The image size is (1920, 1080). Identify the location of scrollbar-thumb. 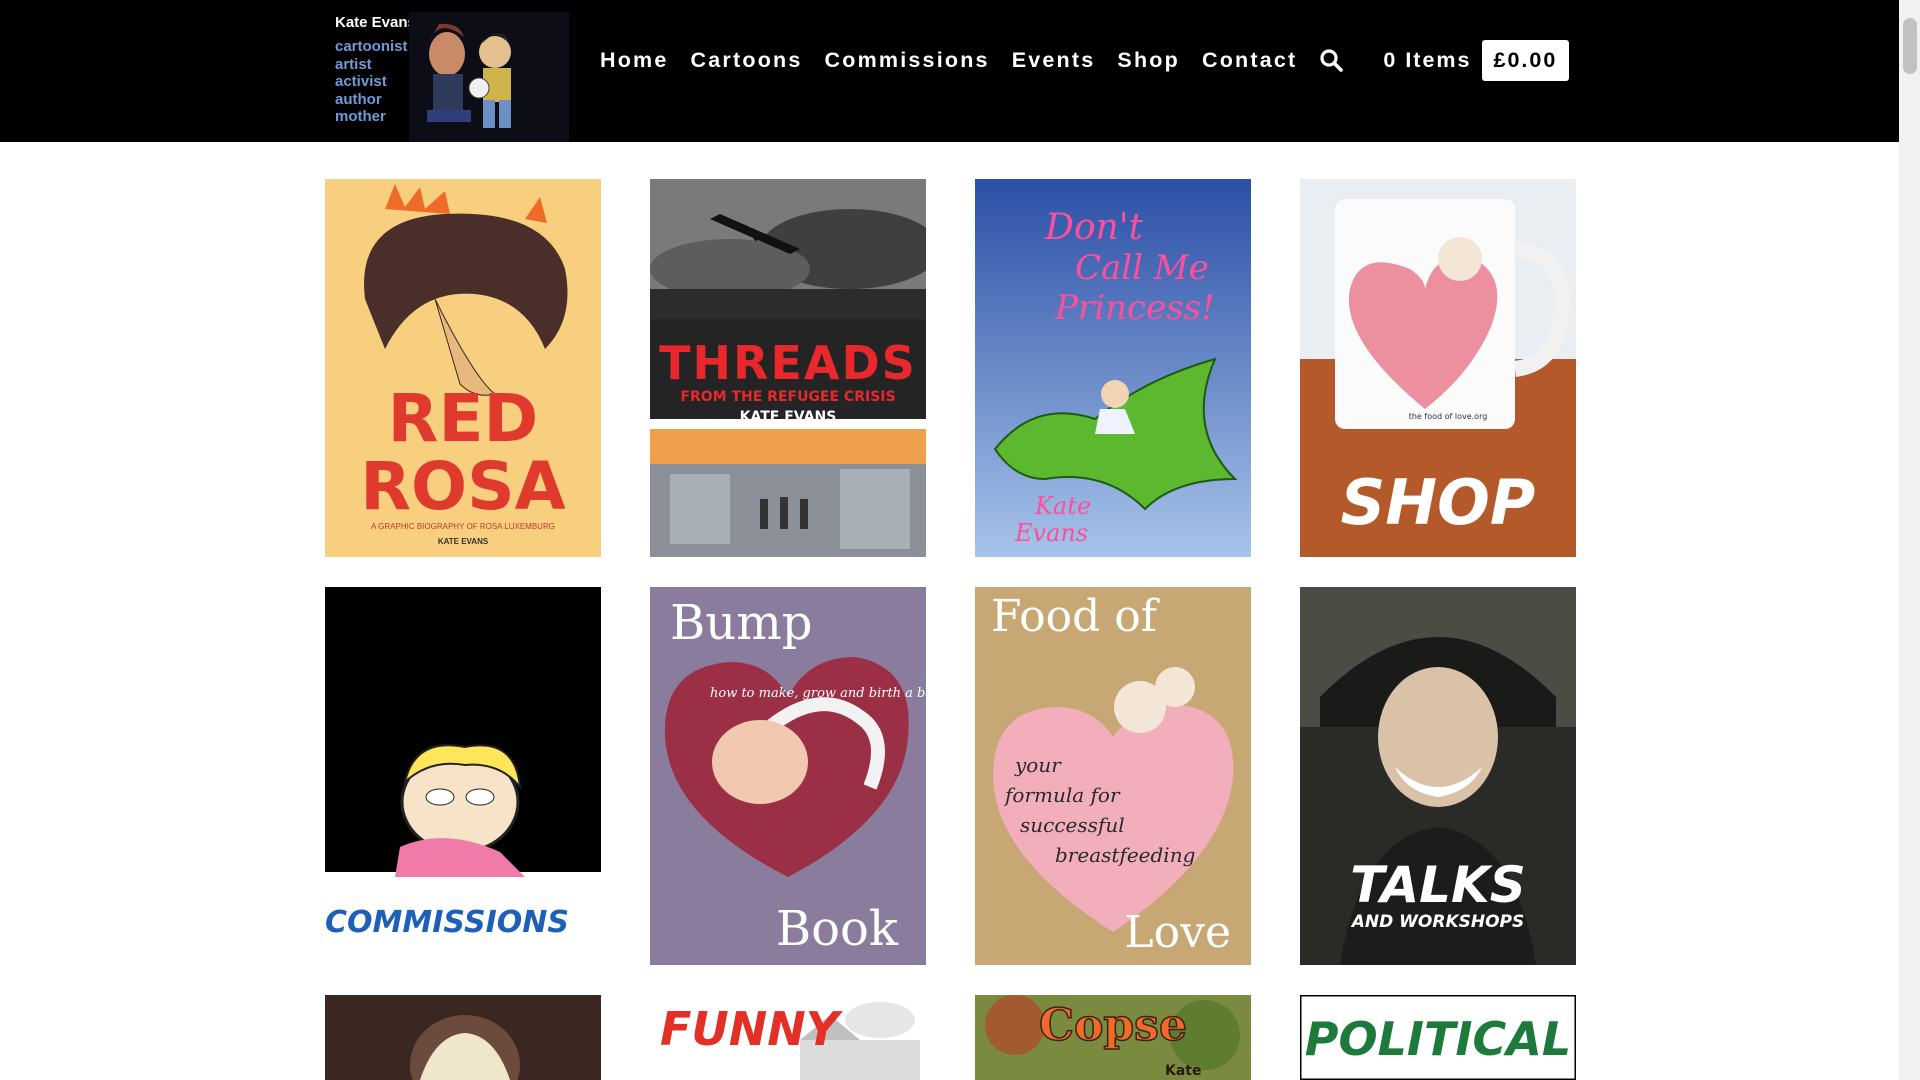
(1910, 46).